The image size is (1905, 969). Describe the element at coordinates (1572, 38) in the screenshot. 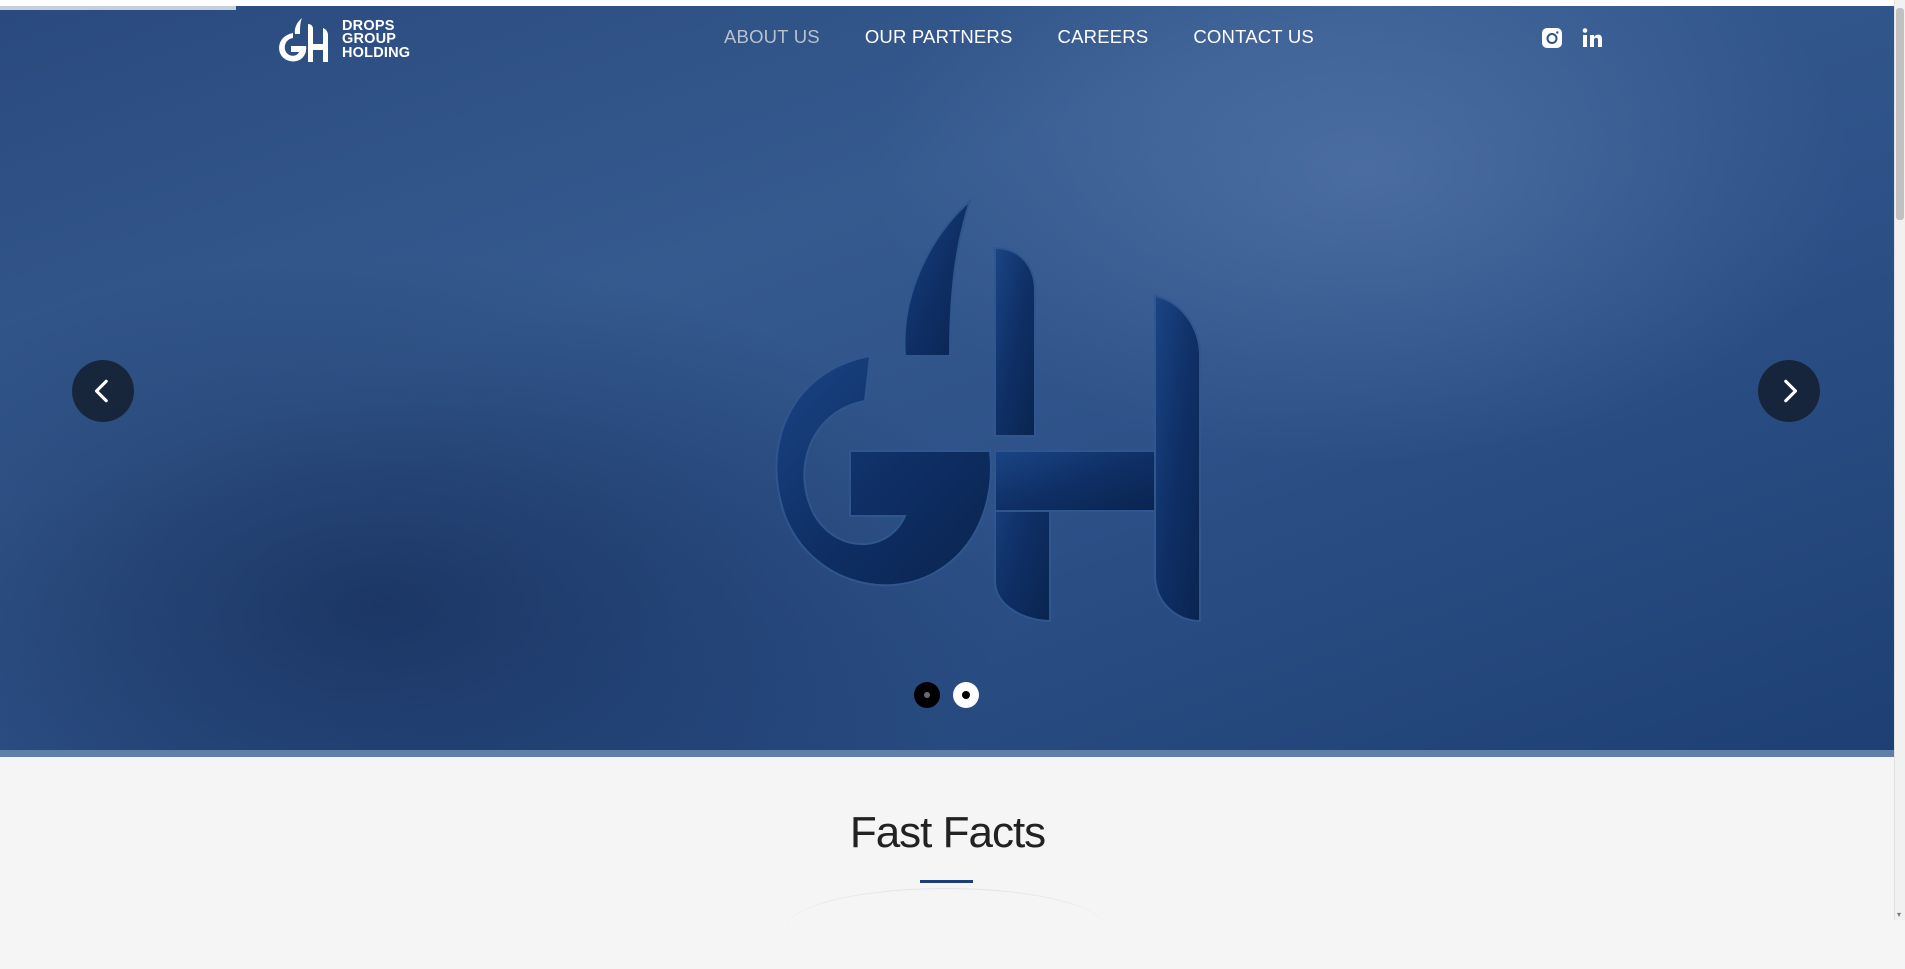

I see `social-links` at that location.